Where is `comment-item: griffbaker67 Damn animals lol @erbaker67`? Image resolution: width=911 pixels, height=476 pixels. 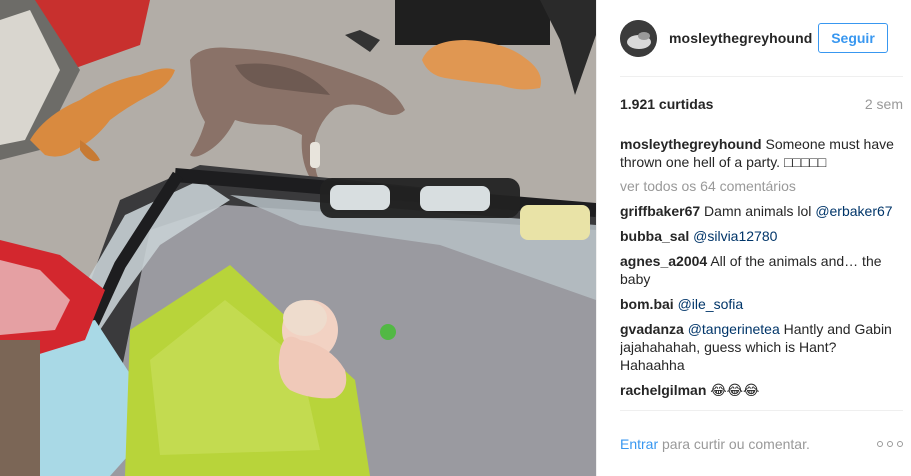
comment-item: griffbaker67 Damn animals lol @erbaker67 is located at coordinates (761, 211).